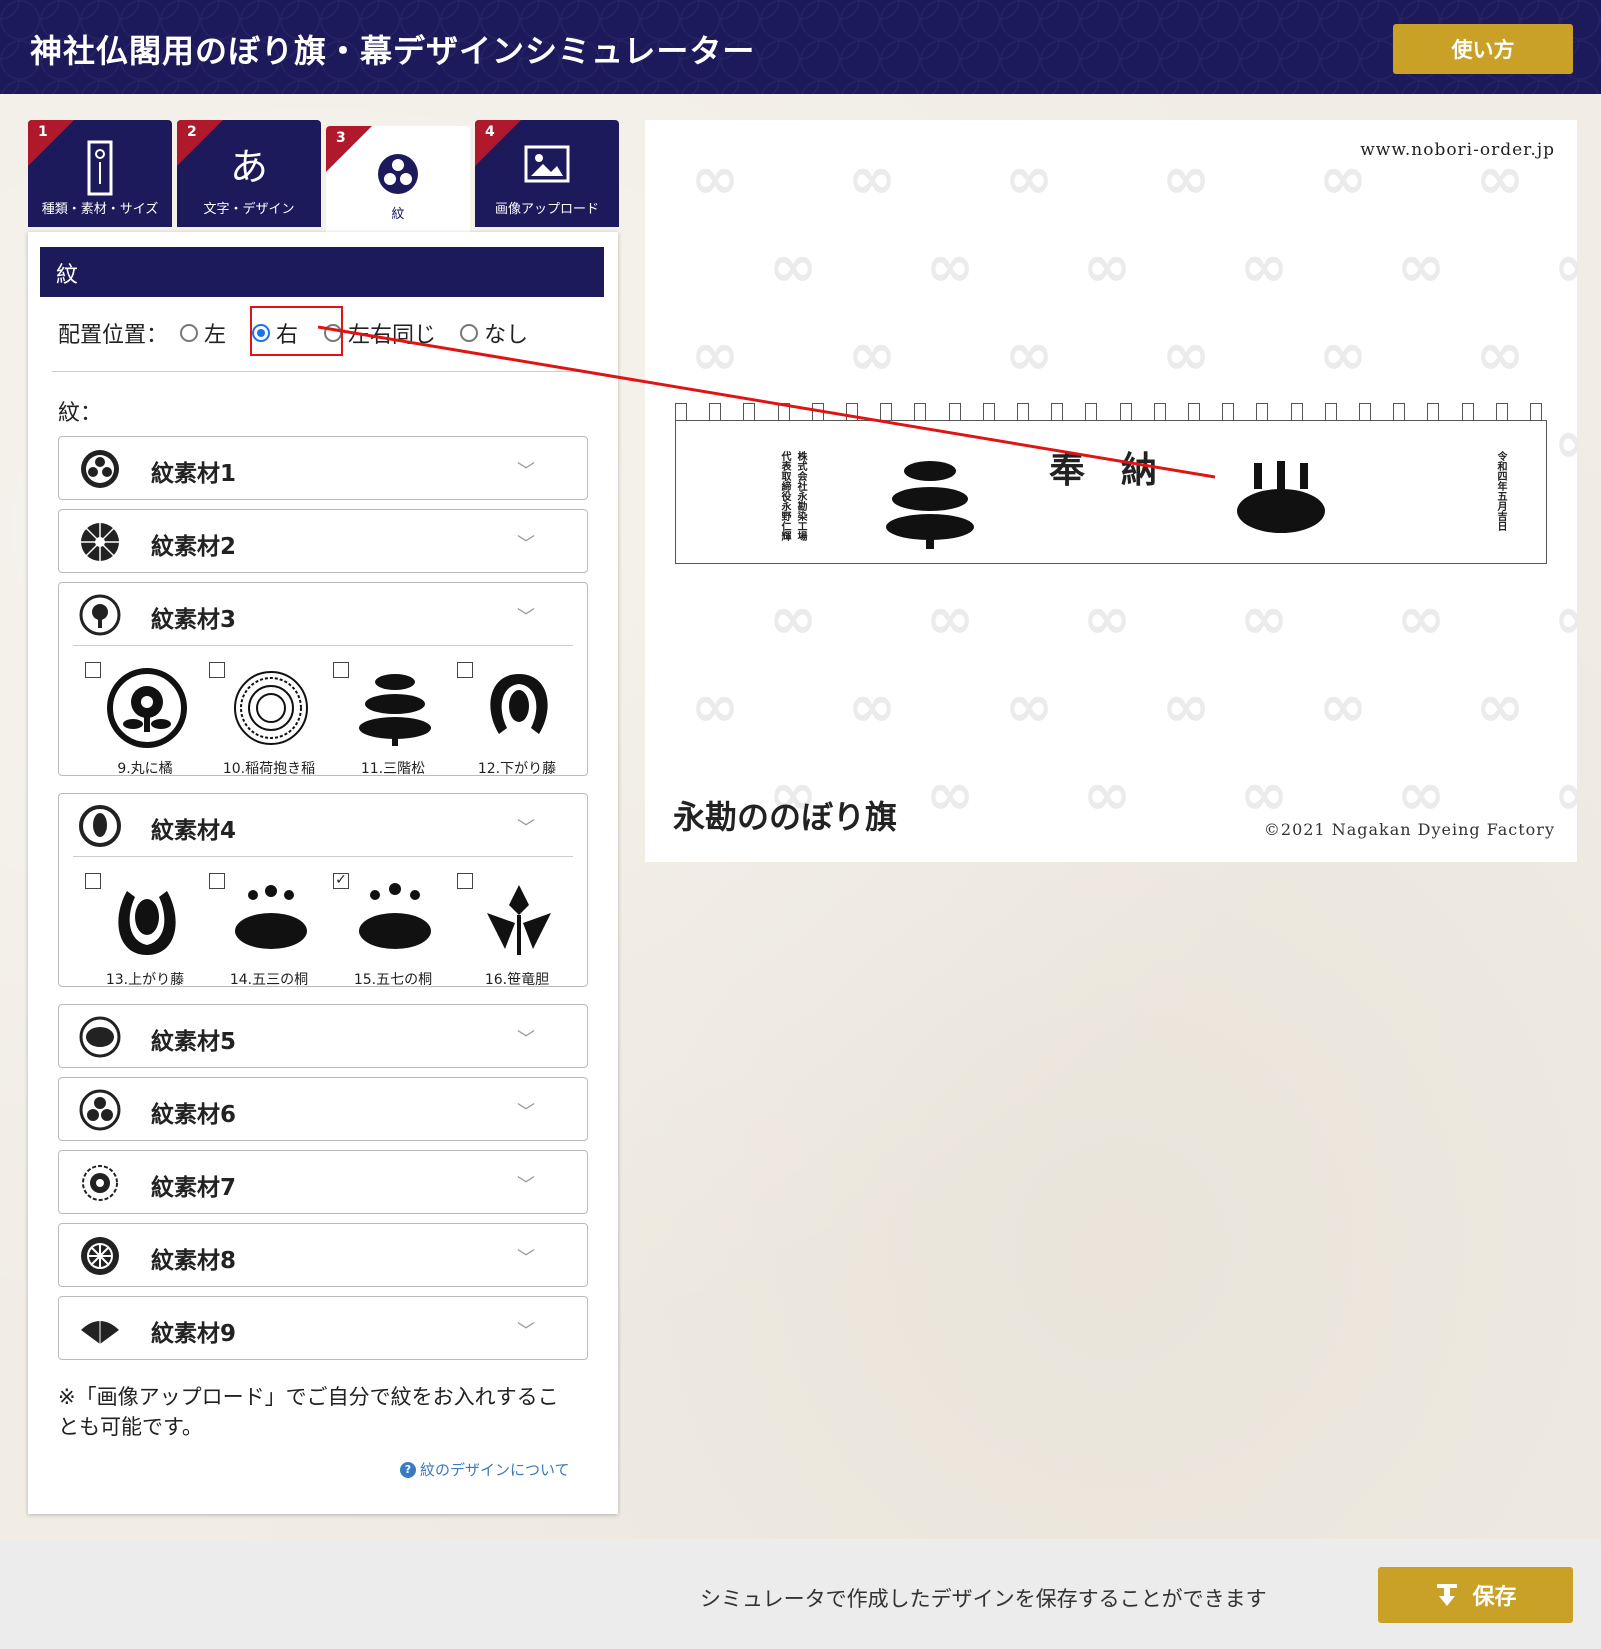 This screenshot has width=1601, height=1649. Describe the element at coordinates (100, 209) in the screenshot. I see `tab-label: 種類・素材・サイズ` at that location.